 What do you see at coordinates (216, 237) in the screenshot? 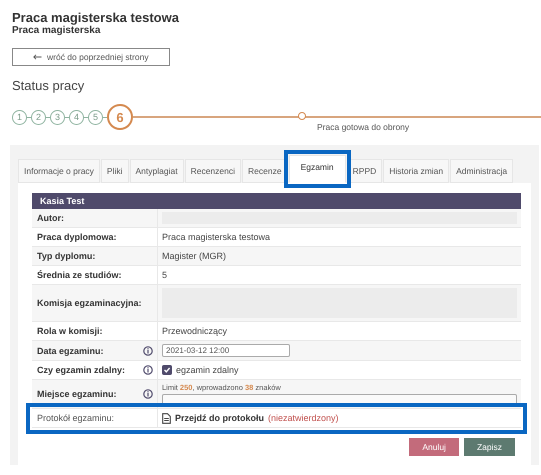
I see `field-value: Praca magisterska testowa` at bounding box center [216, 237].